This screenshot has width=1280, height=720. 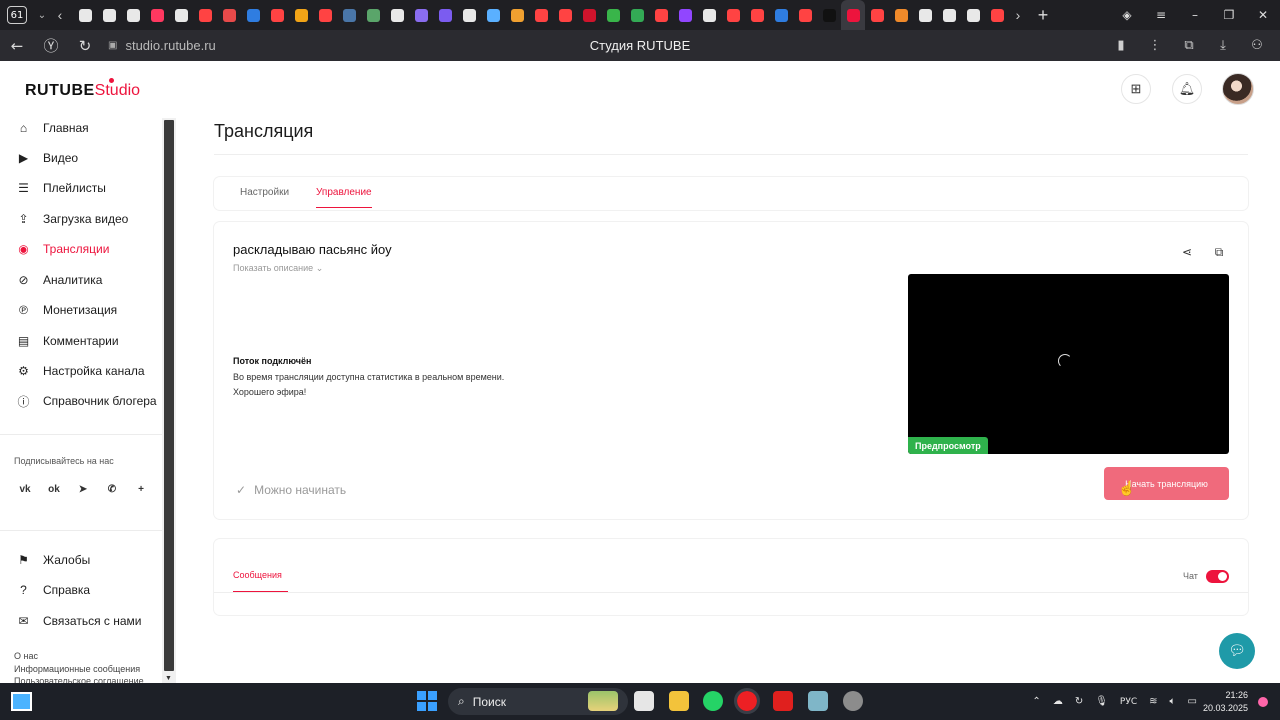 I want to click on sidebar-item-broadcasts: ◉ Трансляции, so click(x=62, y=249).